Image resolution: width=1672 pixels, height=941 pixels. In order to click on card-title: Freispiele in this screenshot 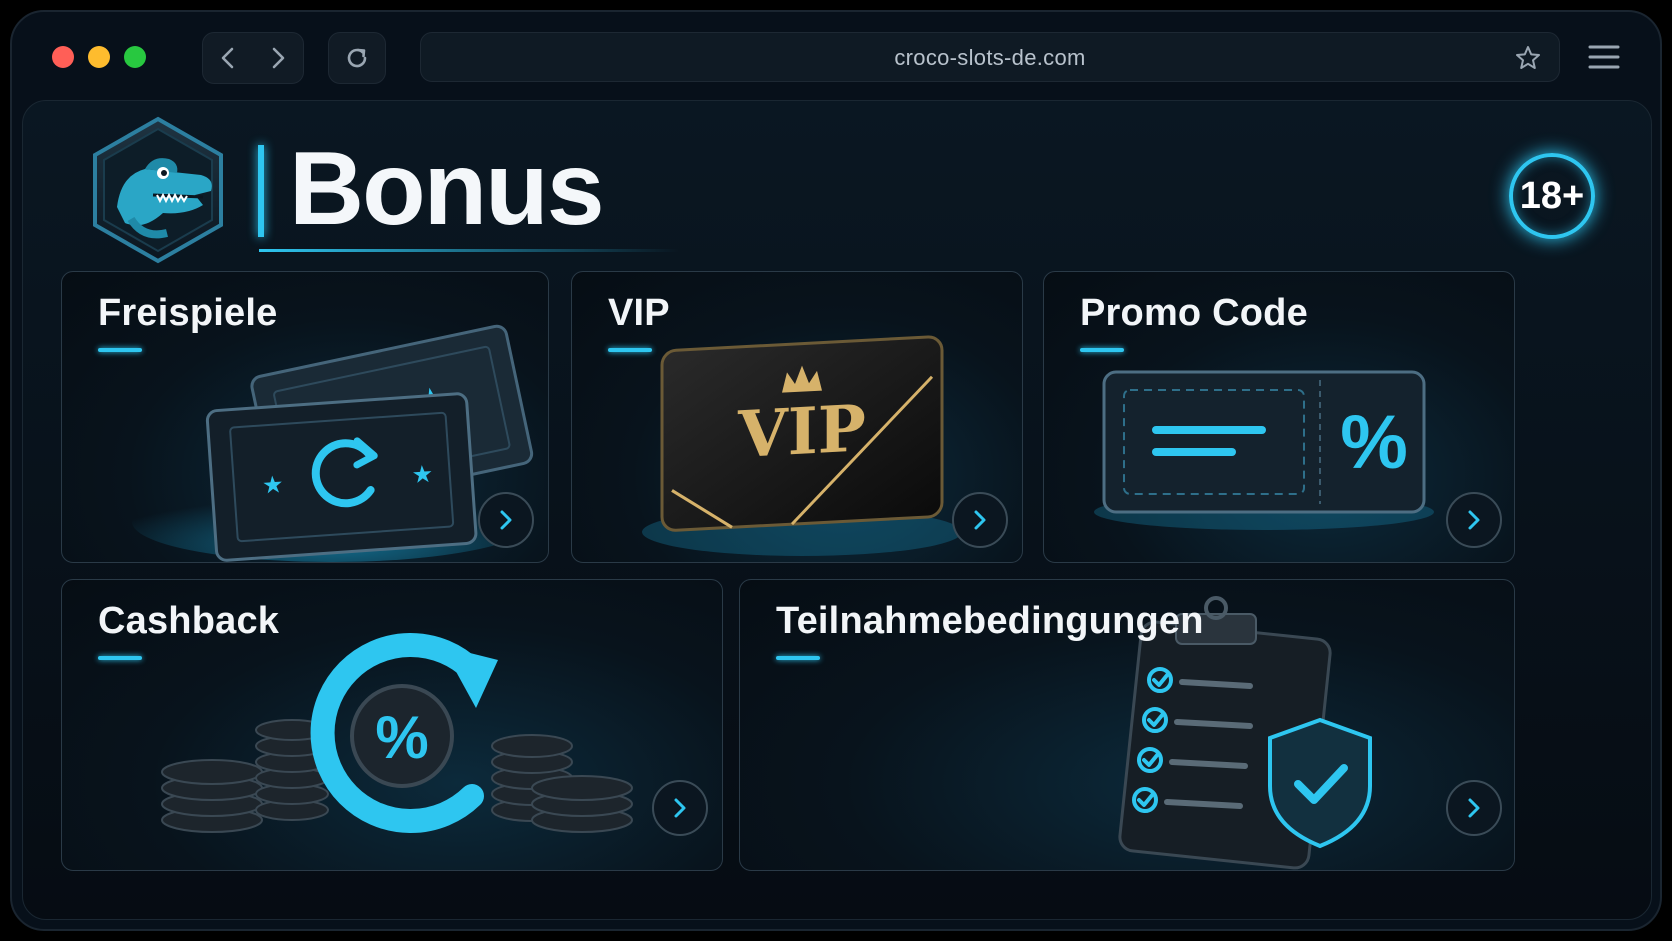, I will do `click(188, 313)`.